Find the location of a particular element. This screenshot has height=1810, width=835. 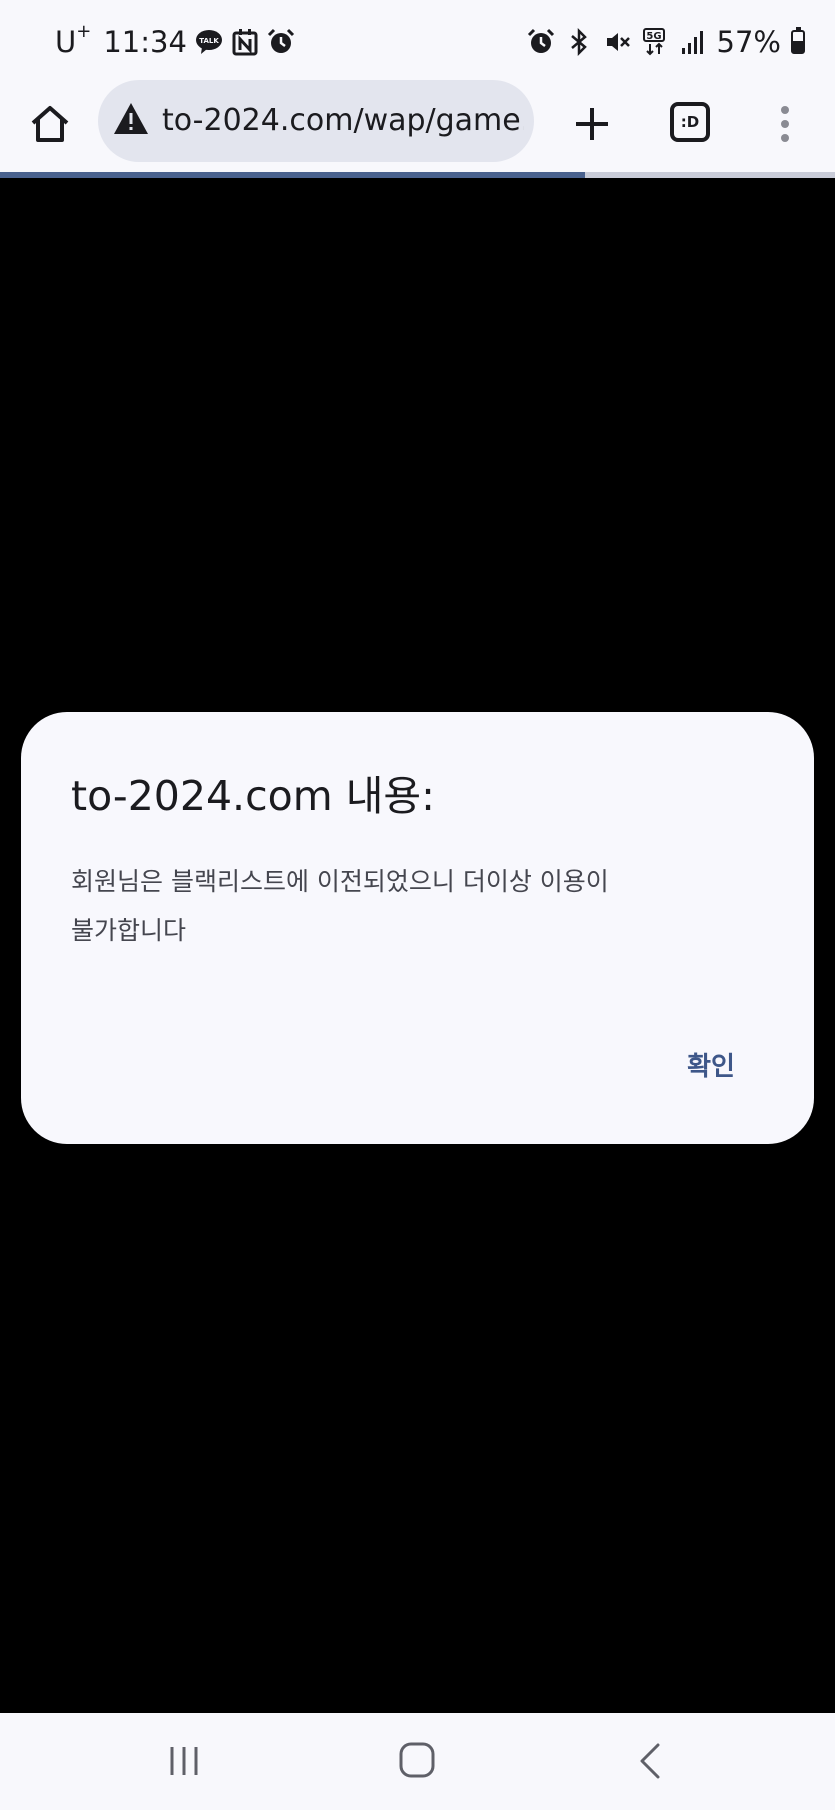

signal-icon is located at coordinates (692, 42).